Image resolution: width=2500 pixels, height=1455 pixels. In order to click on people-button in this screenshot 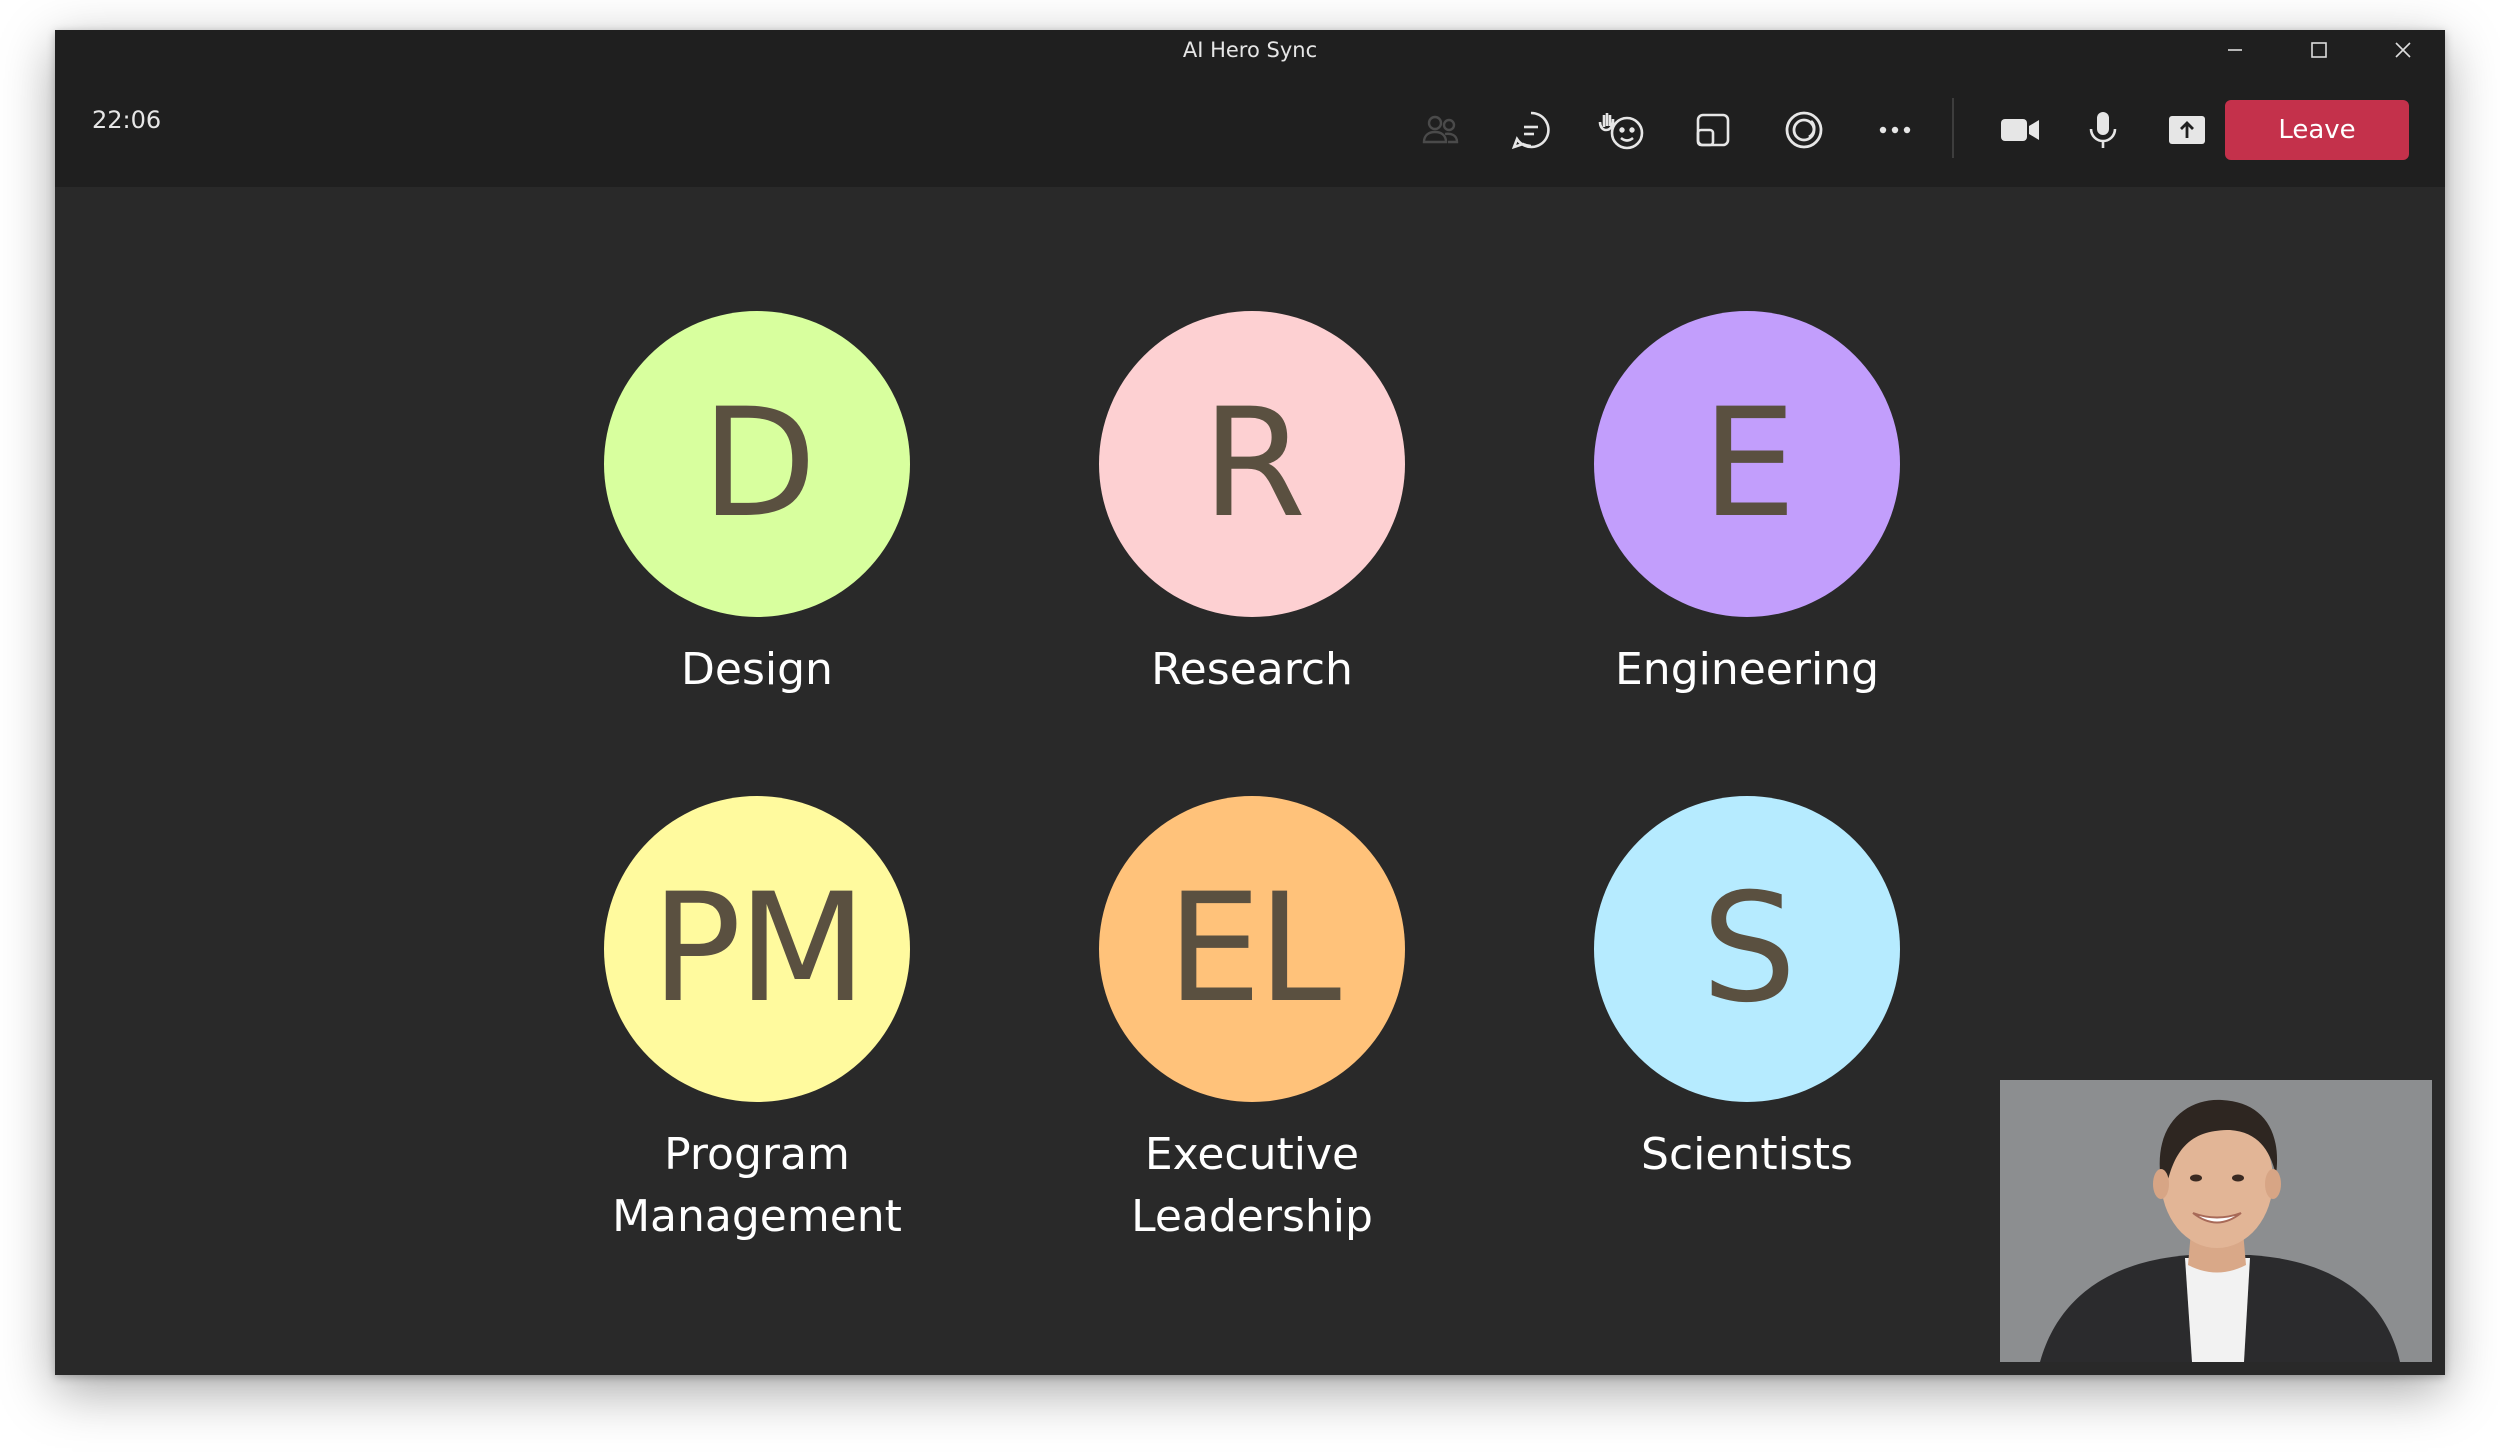, I will do `click(1441, 130)`.